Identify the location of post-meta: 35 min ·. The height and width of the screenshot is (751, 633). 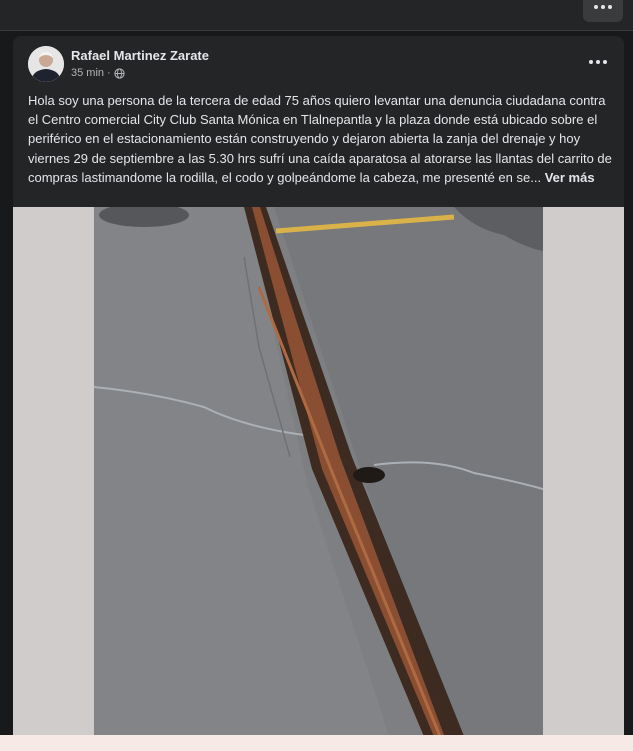
(98, 73).